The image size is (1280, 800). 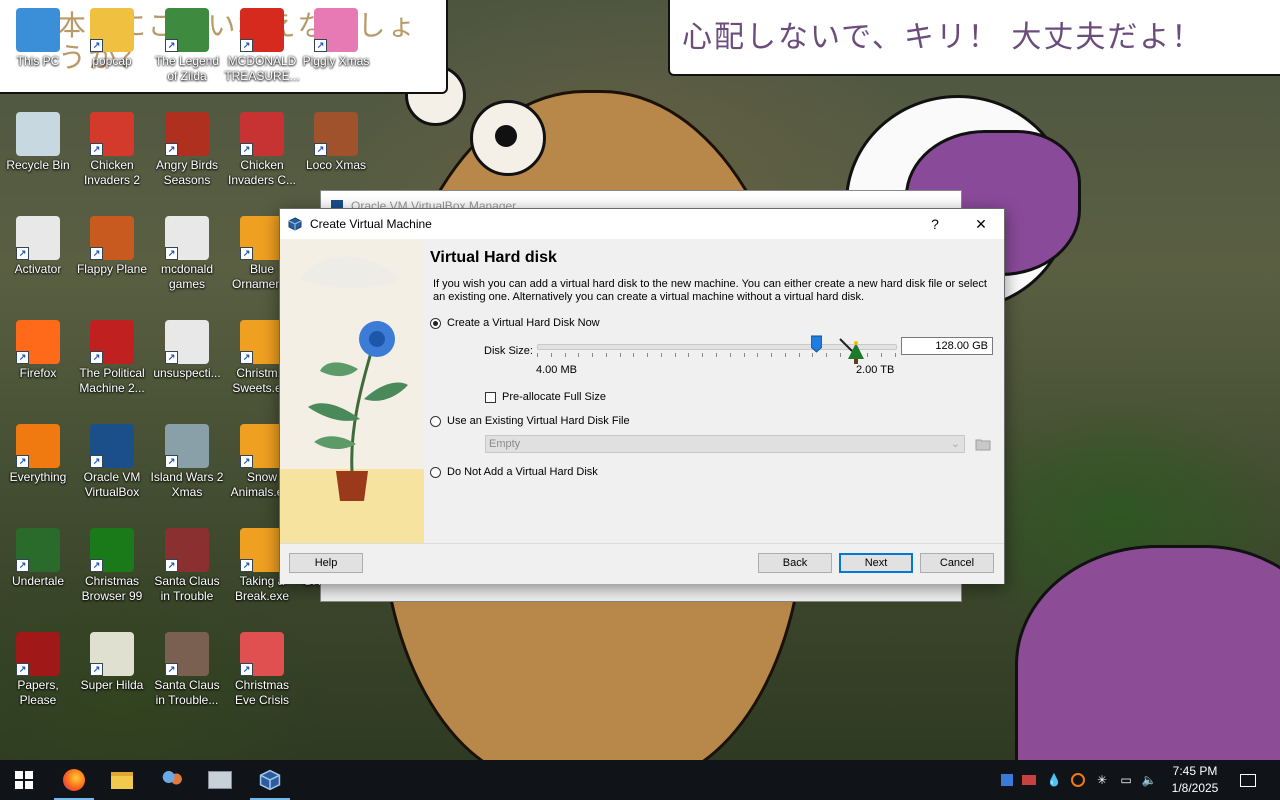 I want to click on desktop-icon: ↗ Activator, so click(x=38, y=260).